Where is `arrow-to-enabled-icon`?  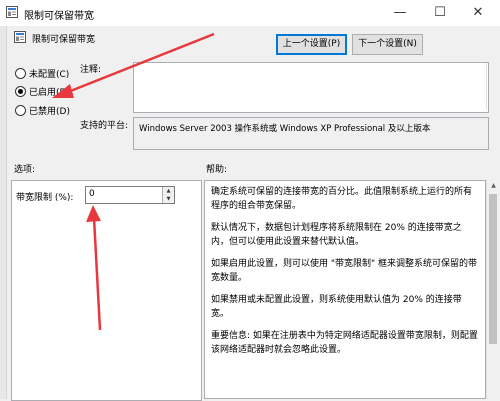
arrow-to-enabled-icon is located at coordinates (133, 65).